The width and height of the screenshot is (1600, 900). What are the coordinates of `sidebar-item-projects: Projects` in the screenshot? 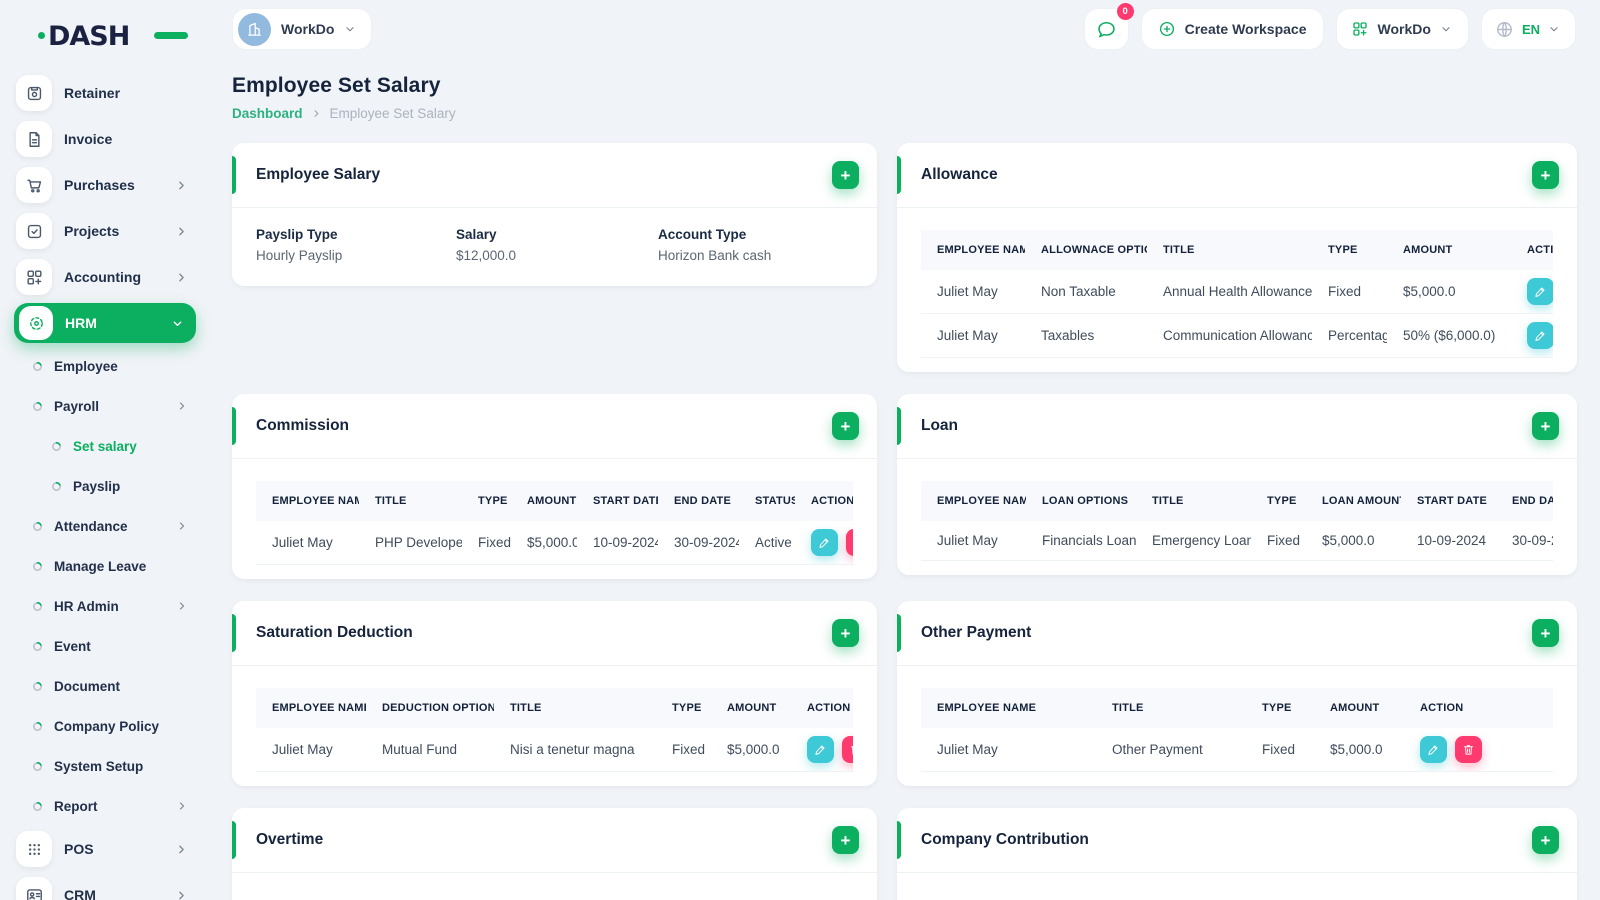 It's located at (105, 231).